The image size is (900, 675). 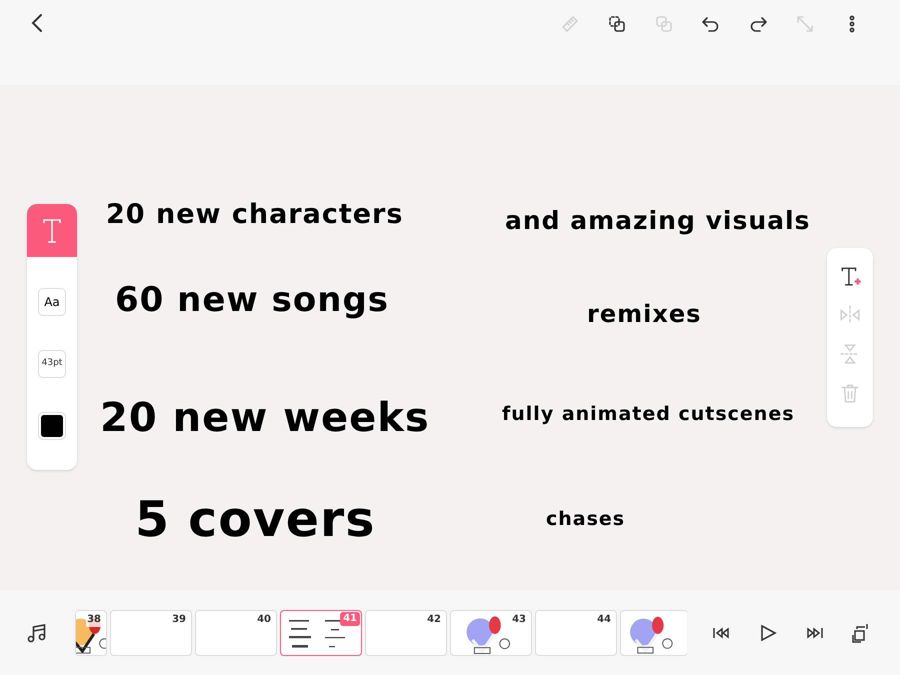 What do you see at coordinates (91, 633) in the screenshot?
I see `frame-thumbnail: 38` at bounding box center [91, 633].